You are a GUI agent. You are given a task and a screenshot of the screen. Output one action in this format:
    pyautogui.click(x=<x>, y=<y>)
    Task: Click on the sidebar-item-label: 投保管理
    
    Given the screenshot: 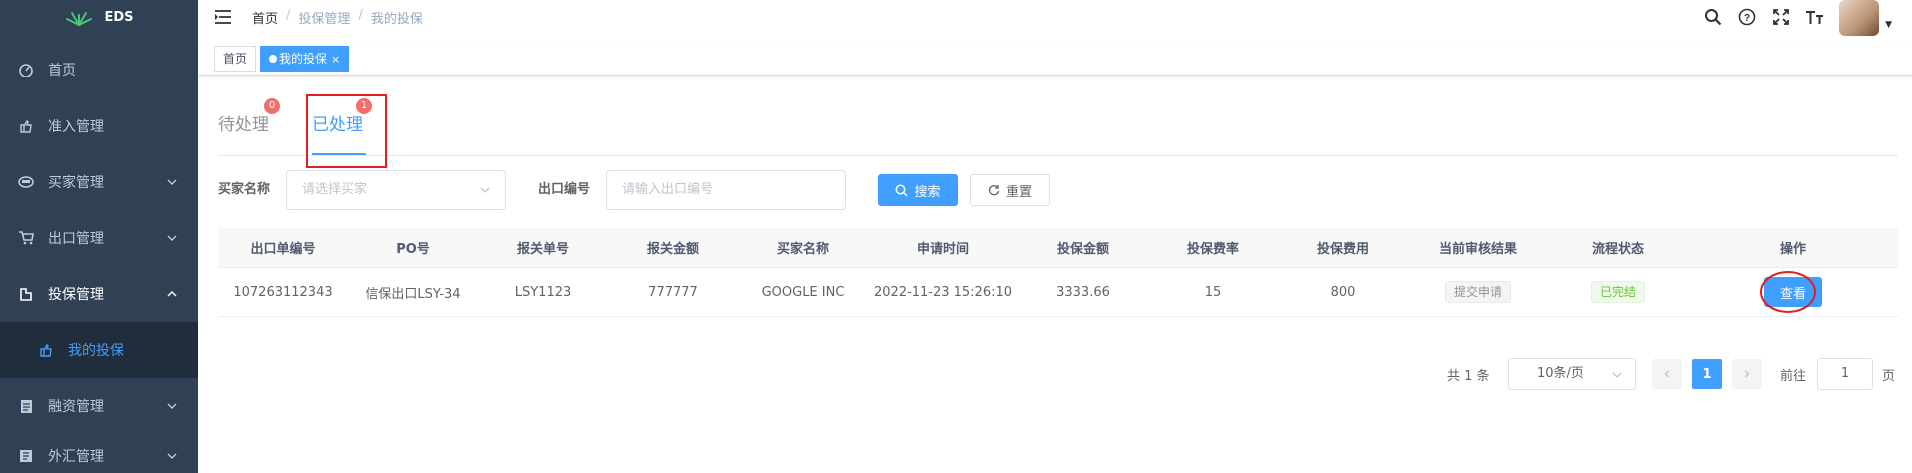 What is the action you would take?
    pyautogui.click(x=76, y=295)
    